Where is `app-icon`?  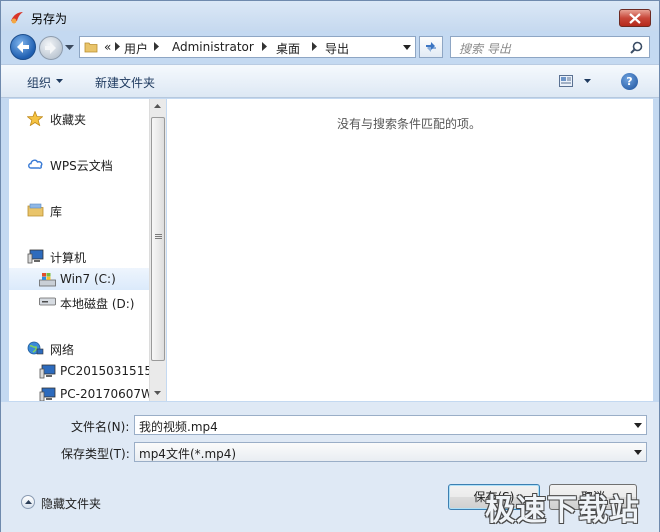 app-icon is located at coordinates (17, 18).